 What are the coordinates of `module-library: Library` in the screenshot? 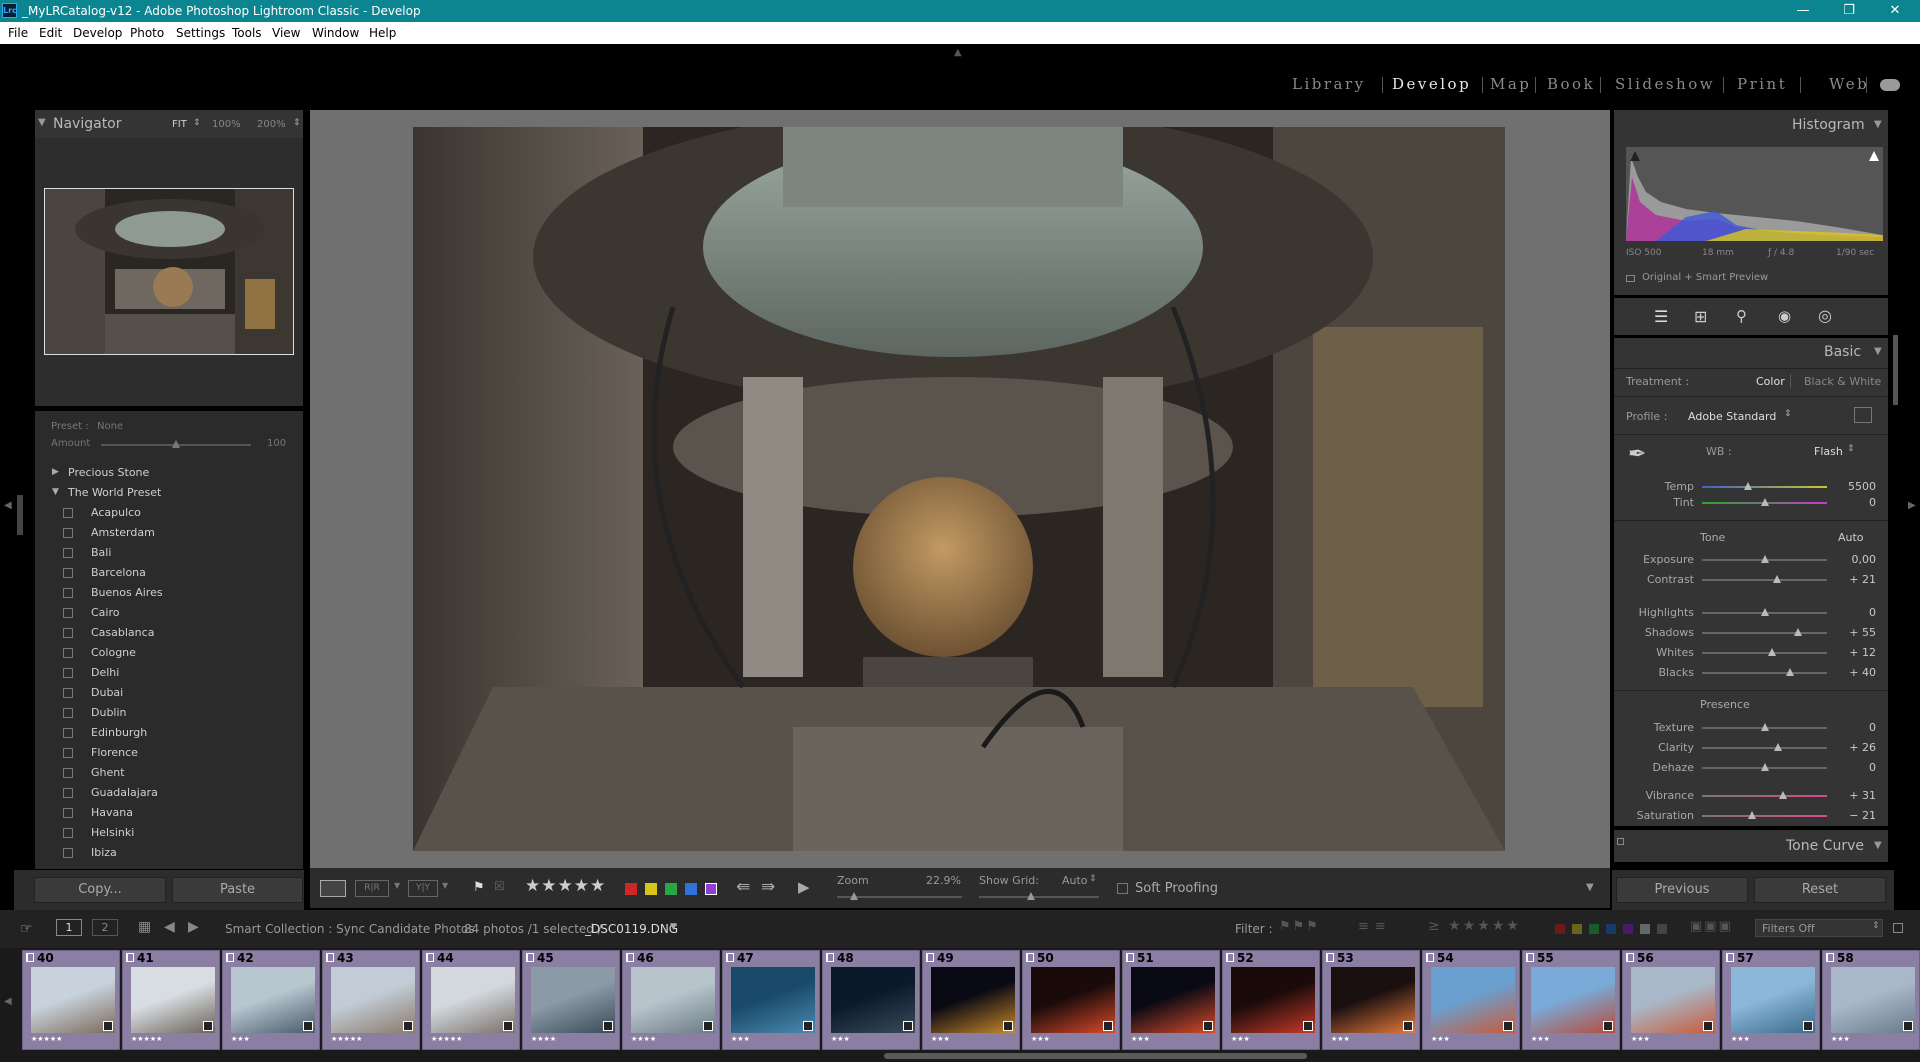 It's located at (1329, 84).